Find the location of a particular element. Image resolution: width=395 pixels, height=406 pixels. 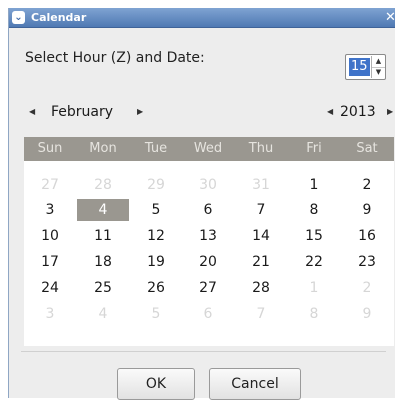

day-cell: 22 is located at coordinates (314, 262).